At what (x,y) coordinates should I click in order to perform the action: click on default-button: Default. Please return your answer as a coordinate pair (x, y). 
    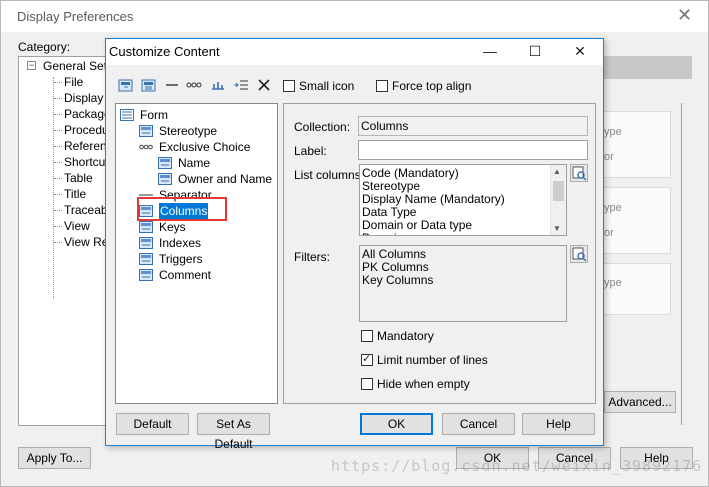
    Looking at the image, I should click on (152, 424).